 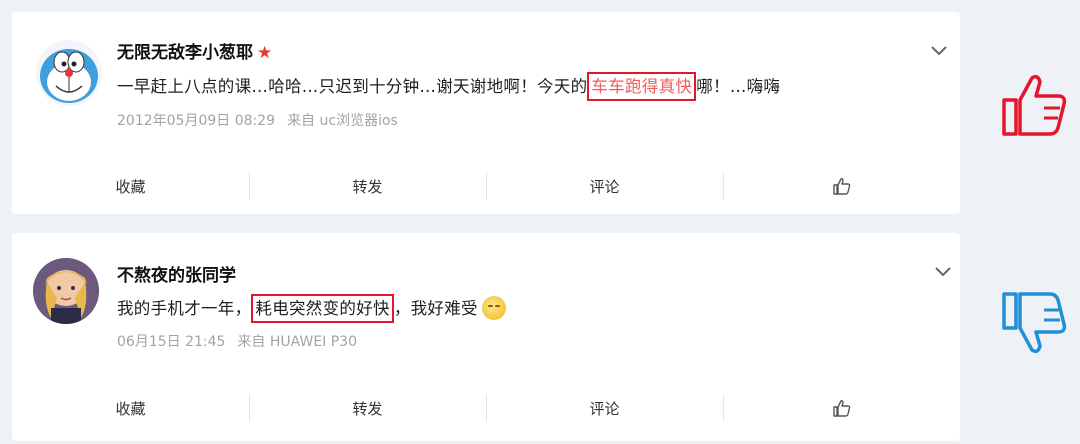 I want to click on emoji-icon, so click(x=493, y=308).